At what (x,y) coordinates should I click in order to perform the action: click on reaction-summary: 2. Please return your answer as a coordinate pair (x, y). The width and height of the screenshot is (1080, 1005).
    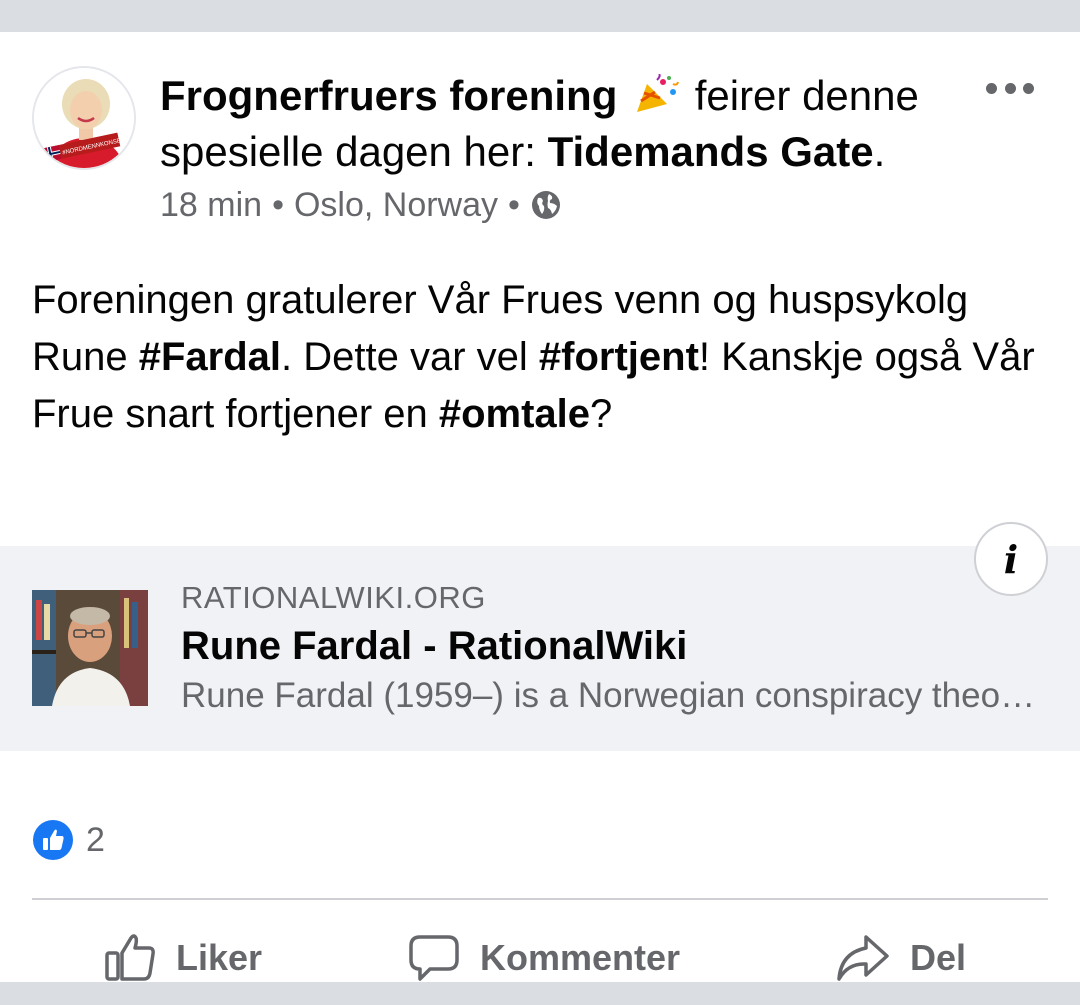
    Looking at the image, I should click on (68, 840).